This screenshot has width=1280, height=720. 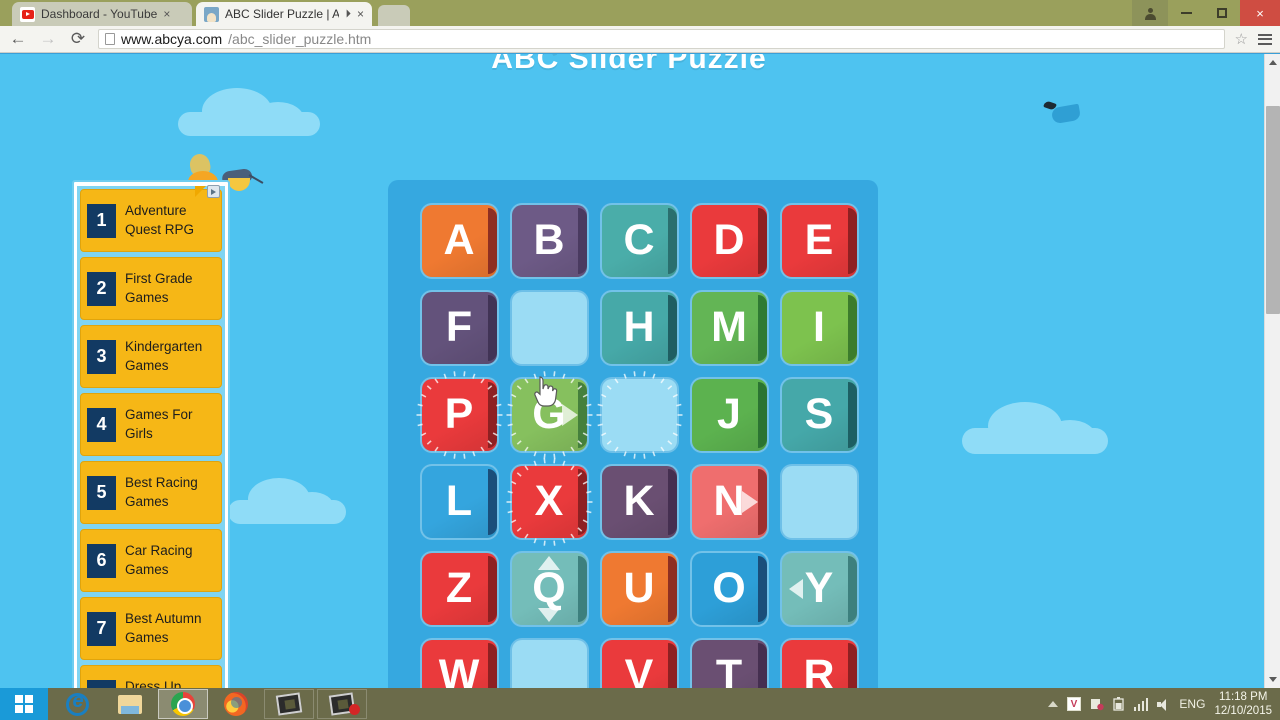 What do you see at coordinates (1241, 39) in the screenshot?
I see `bookmark-star-icon: ☆` at bounding box center [1241, 39].